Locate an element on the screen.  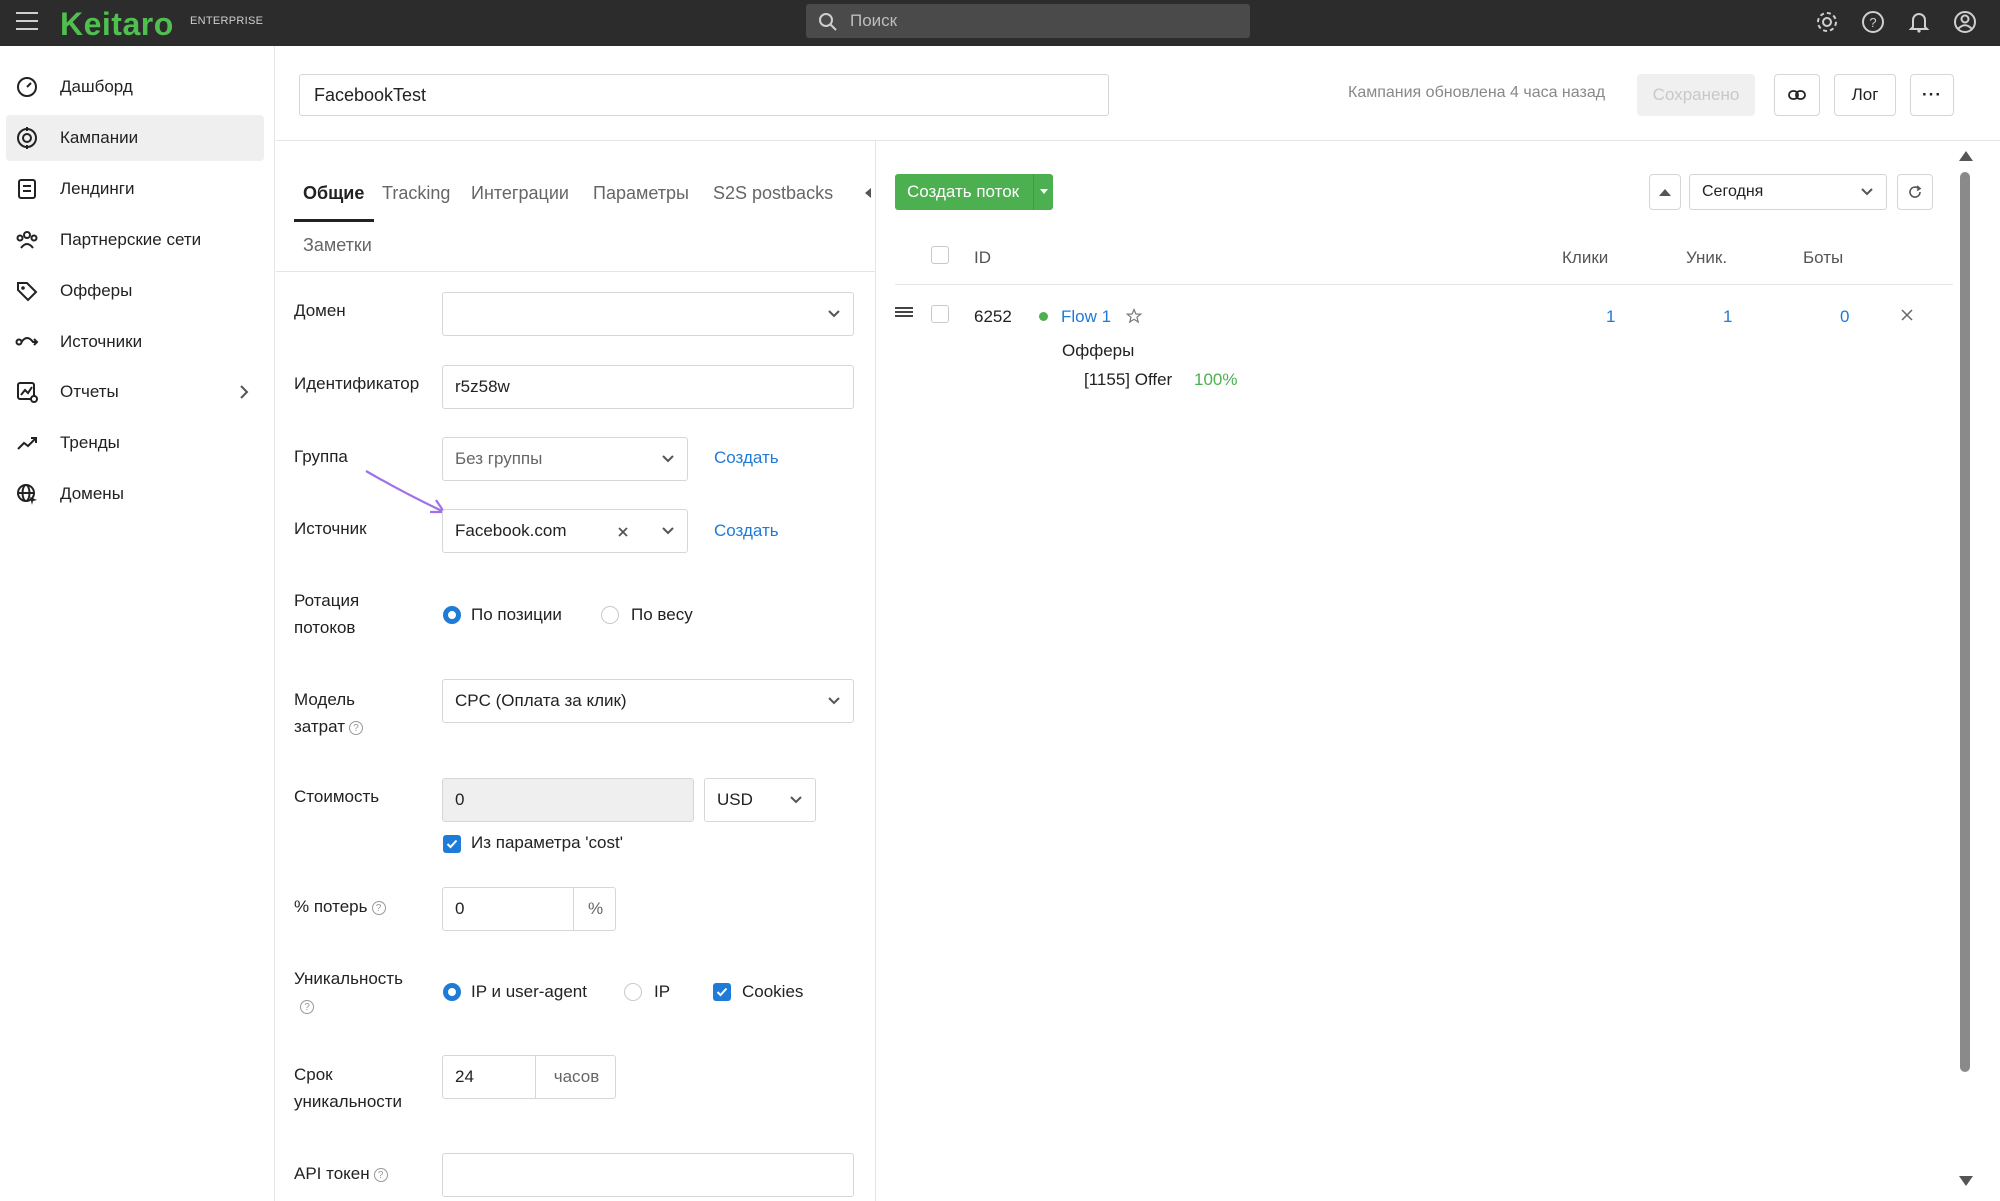
affiliate-networks-icon is located at coordinates (27, 240).